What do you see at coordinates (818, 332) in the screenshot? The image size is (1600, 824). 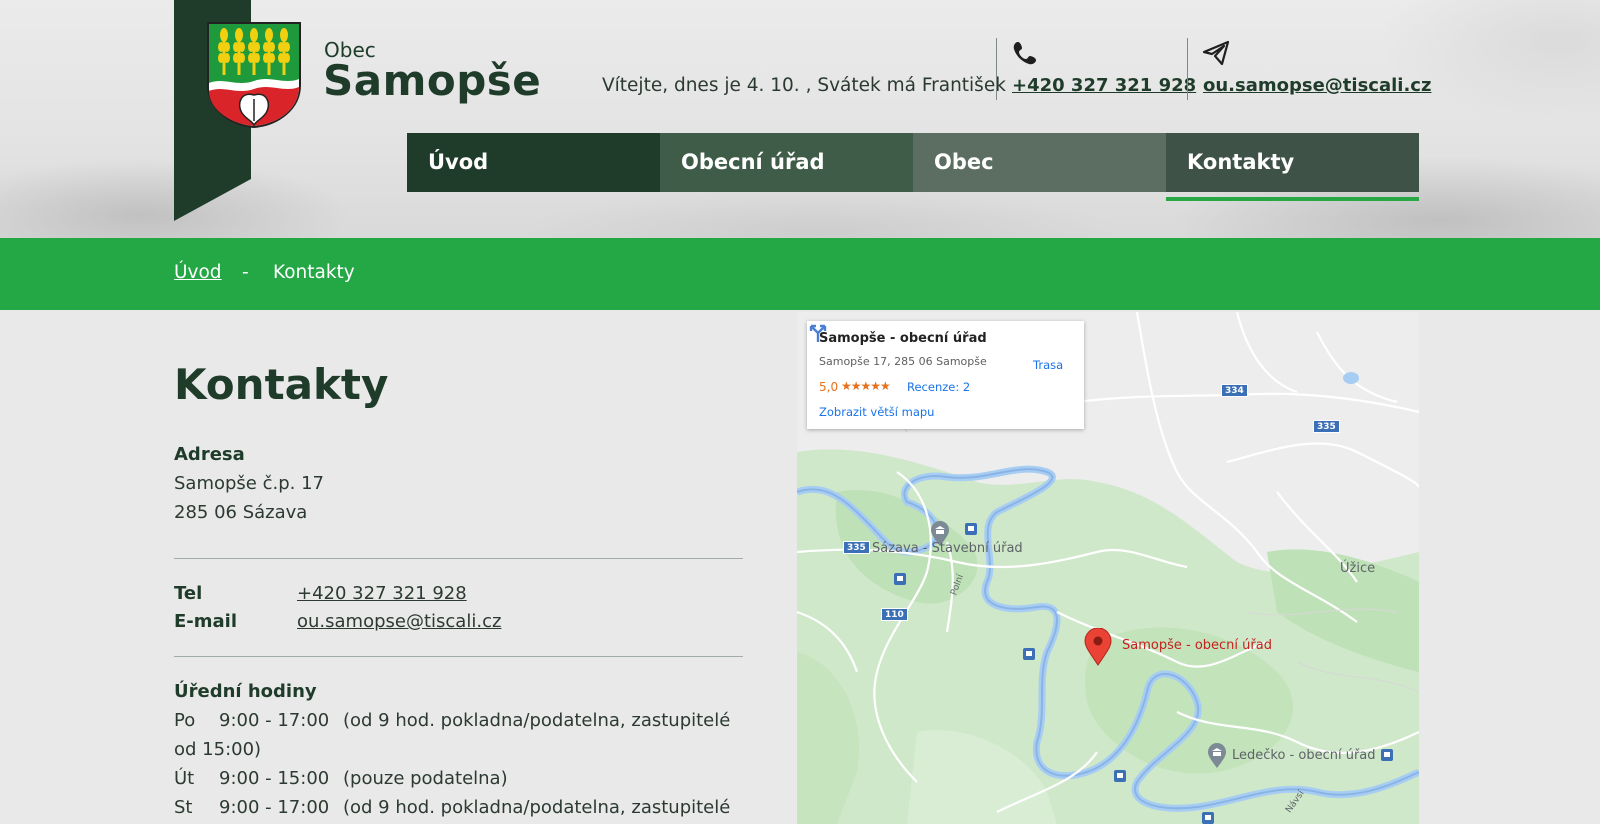 I see `directions-icon` at bounding box center [818, 332].